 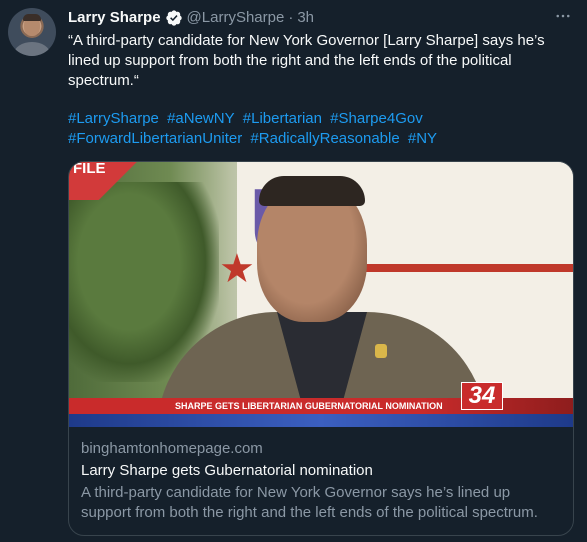 I want to click on avatar-hair, so click(x=32, y=17).